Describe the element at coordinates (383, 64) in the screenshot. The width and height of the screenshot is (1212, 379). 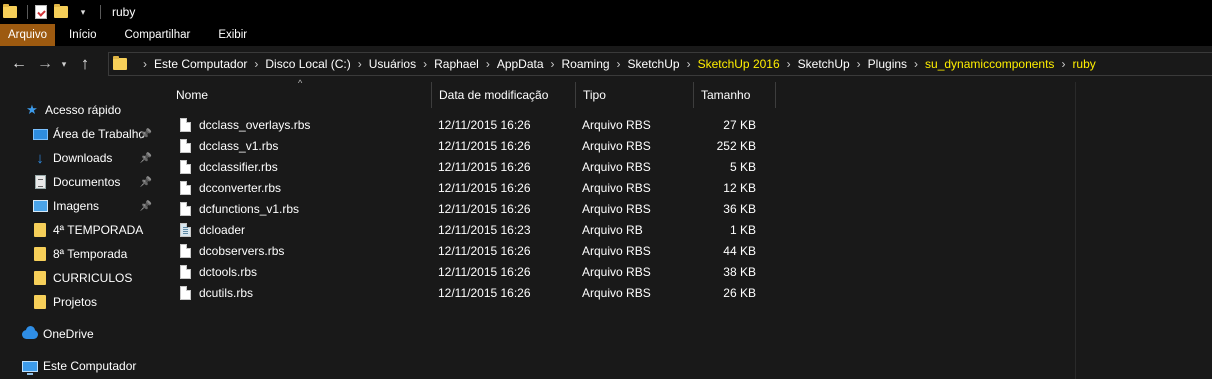
I see `breadcrumb-item: › Usuários` at that location.